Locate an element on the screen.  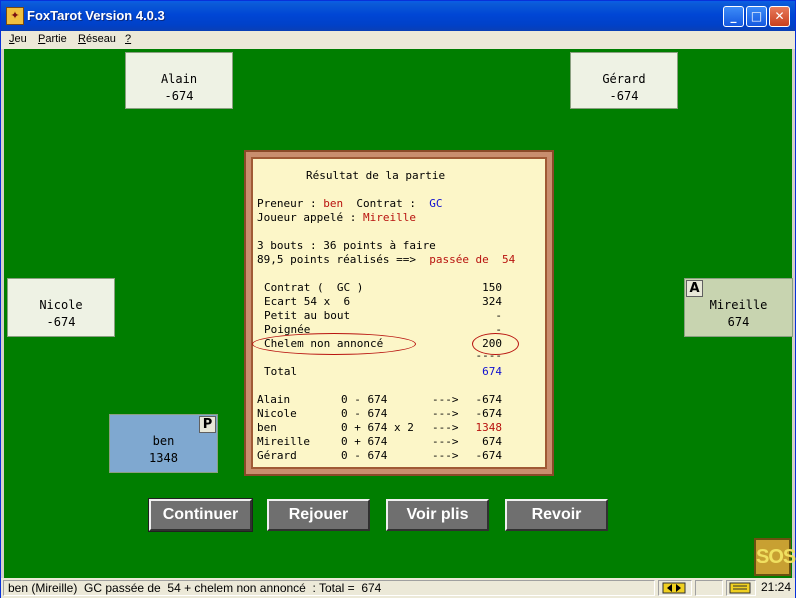
player-name: Alain is located at coordinates (179, 79).